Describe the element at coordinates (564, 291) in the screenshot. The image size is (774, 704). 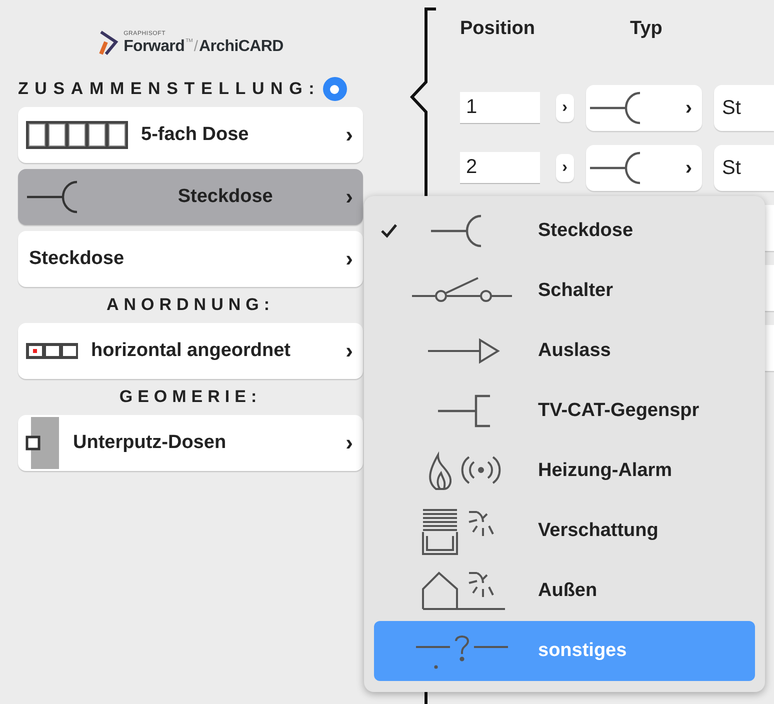
I see `menu-item: Schalter` at that location.